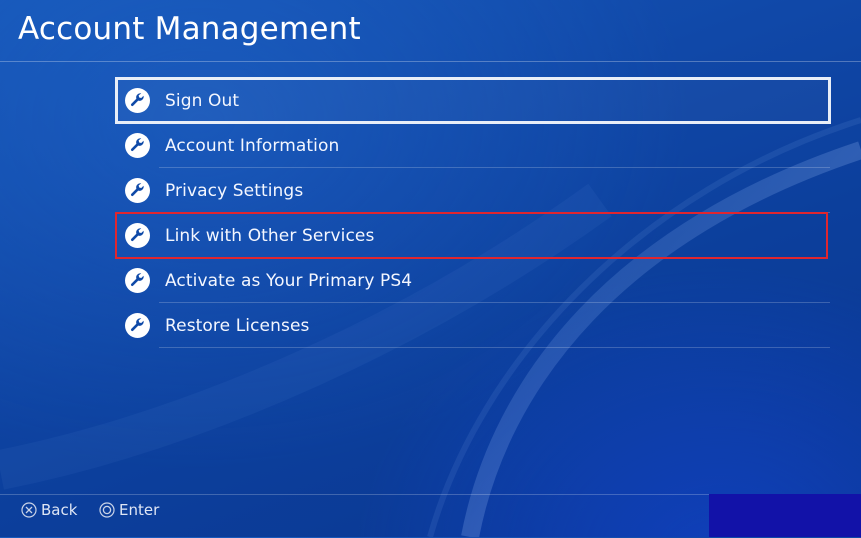 This screenshot has width=861, height=538. I want to click on menu-item-label: Sign Out, so click(202, 100).